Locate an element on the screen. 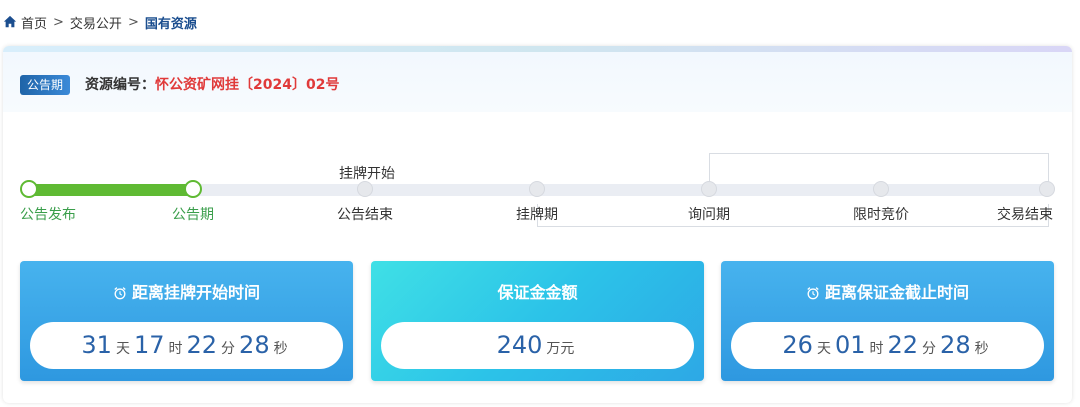 The image size is (1080, 407). countdown-pill: 26 天 01 时 22 分 28 秒 is located at coordinates (887, 345).